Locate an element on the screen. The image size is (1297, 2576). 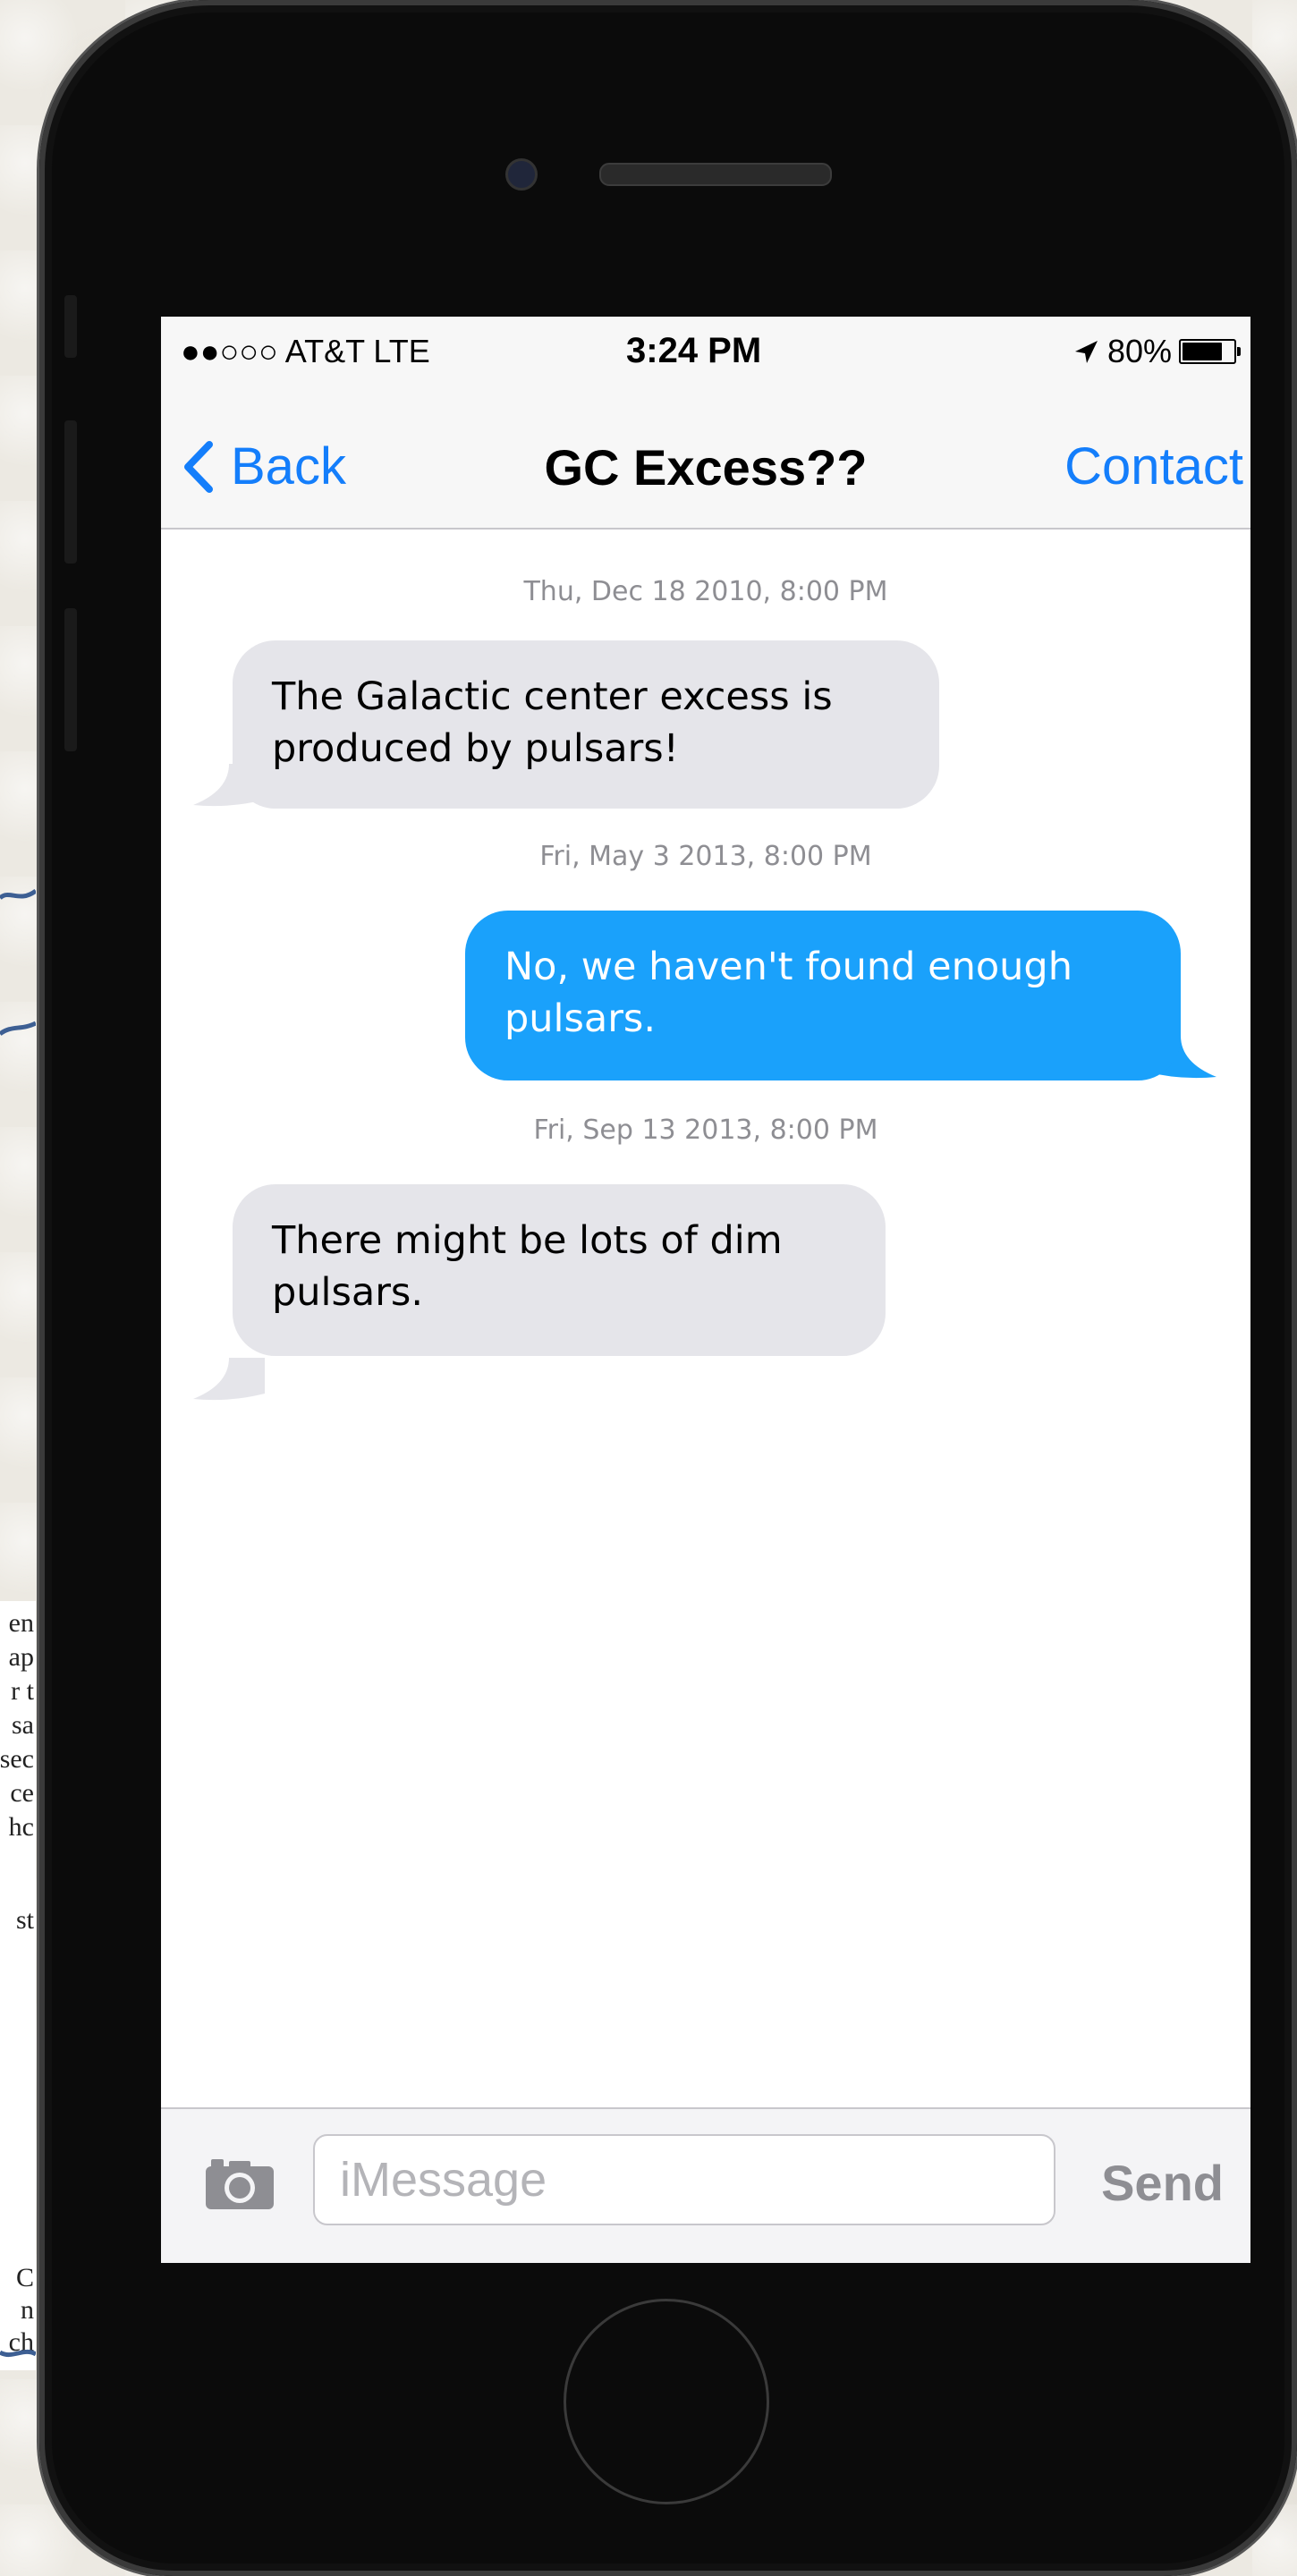
message-text-line: produced by pulsars! is located at coordinates (475, 748).